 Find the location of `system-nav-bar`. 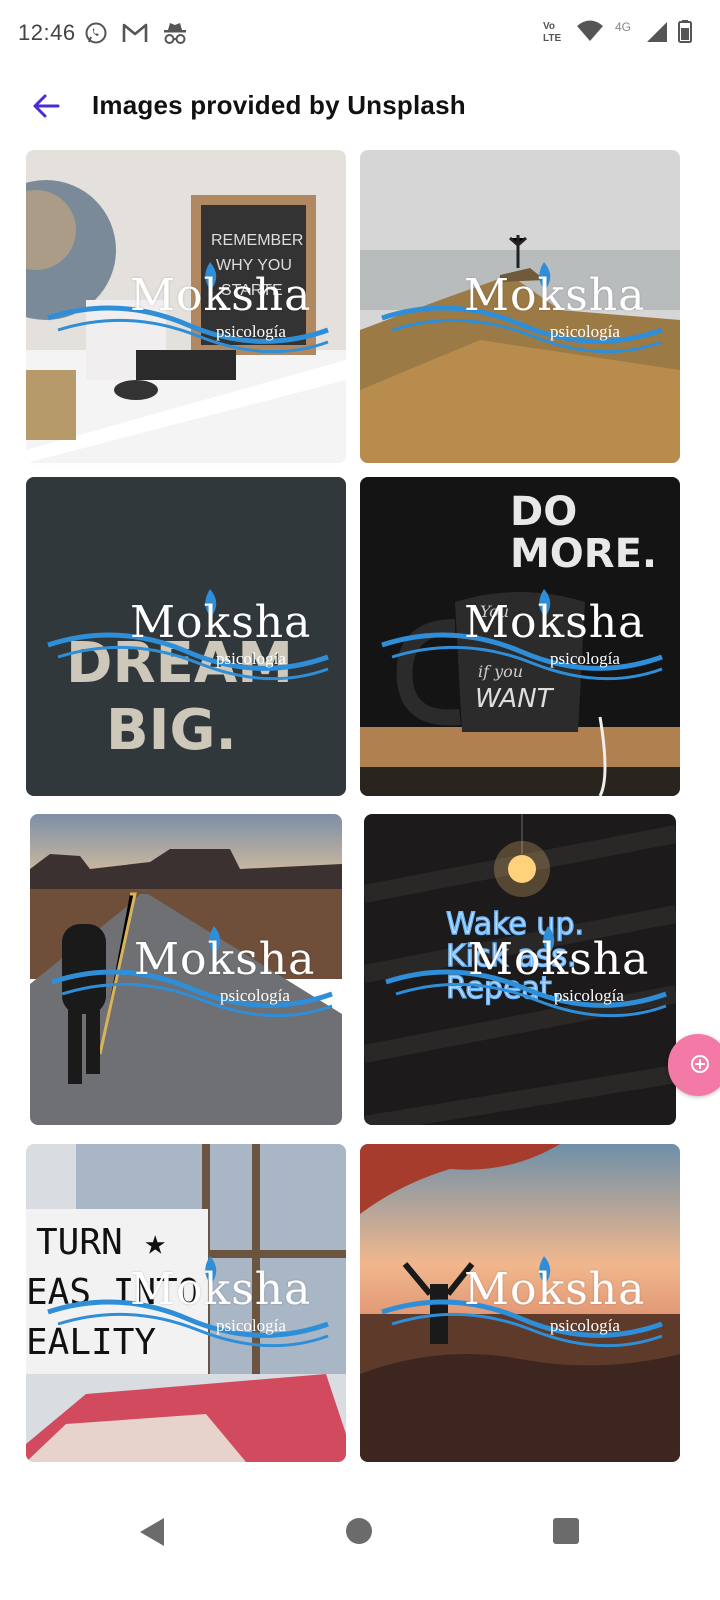

system-nav-bar is located at coordinates (360, 1545).